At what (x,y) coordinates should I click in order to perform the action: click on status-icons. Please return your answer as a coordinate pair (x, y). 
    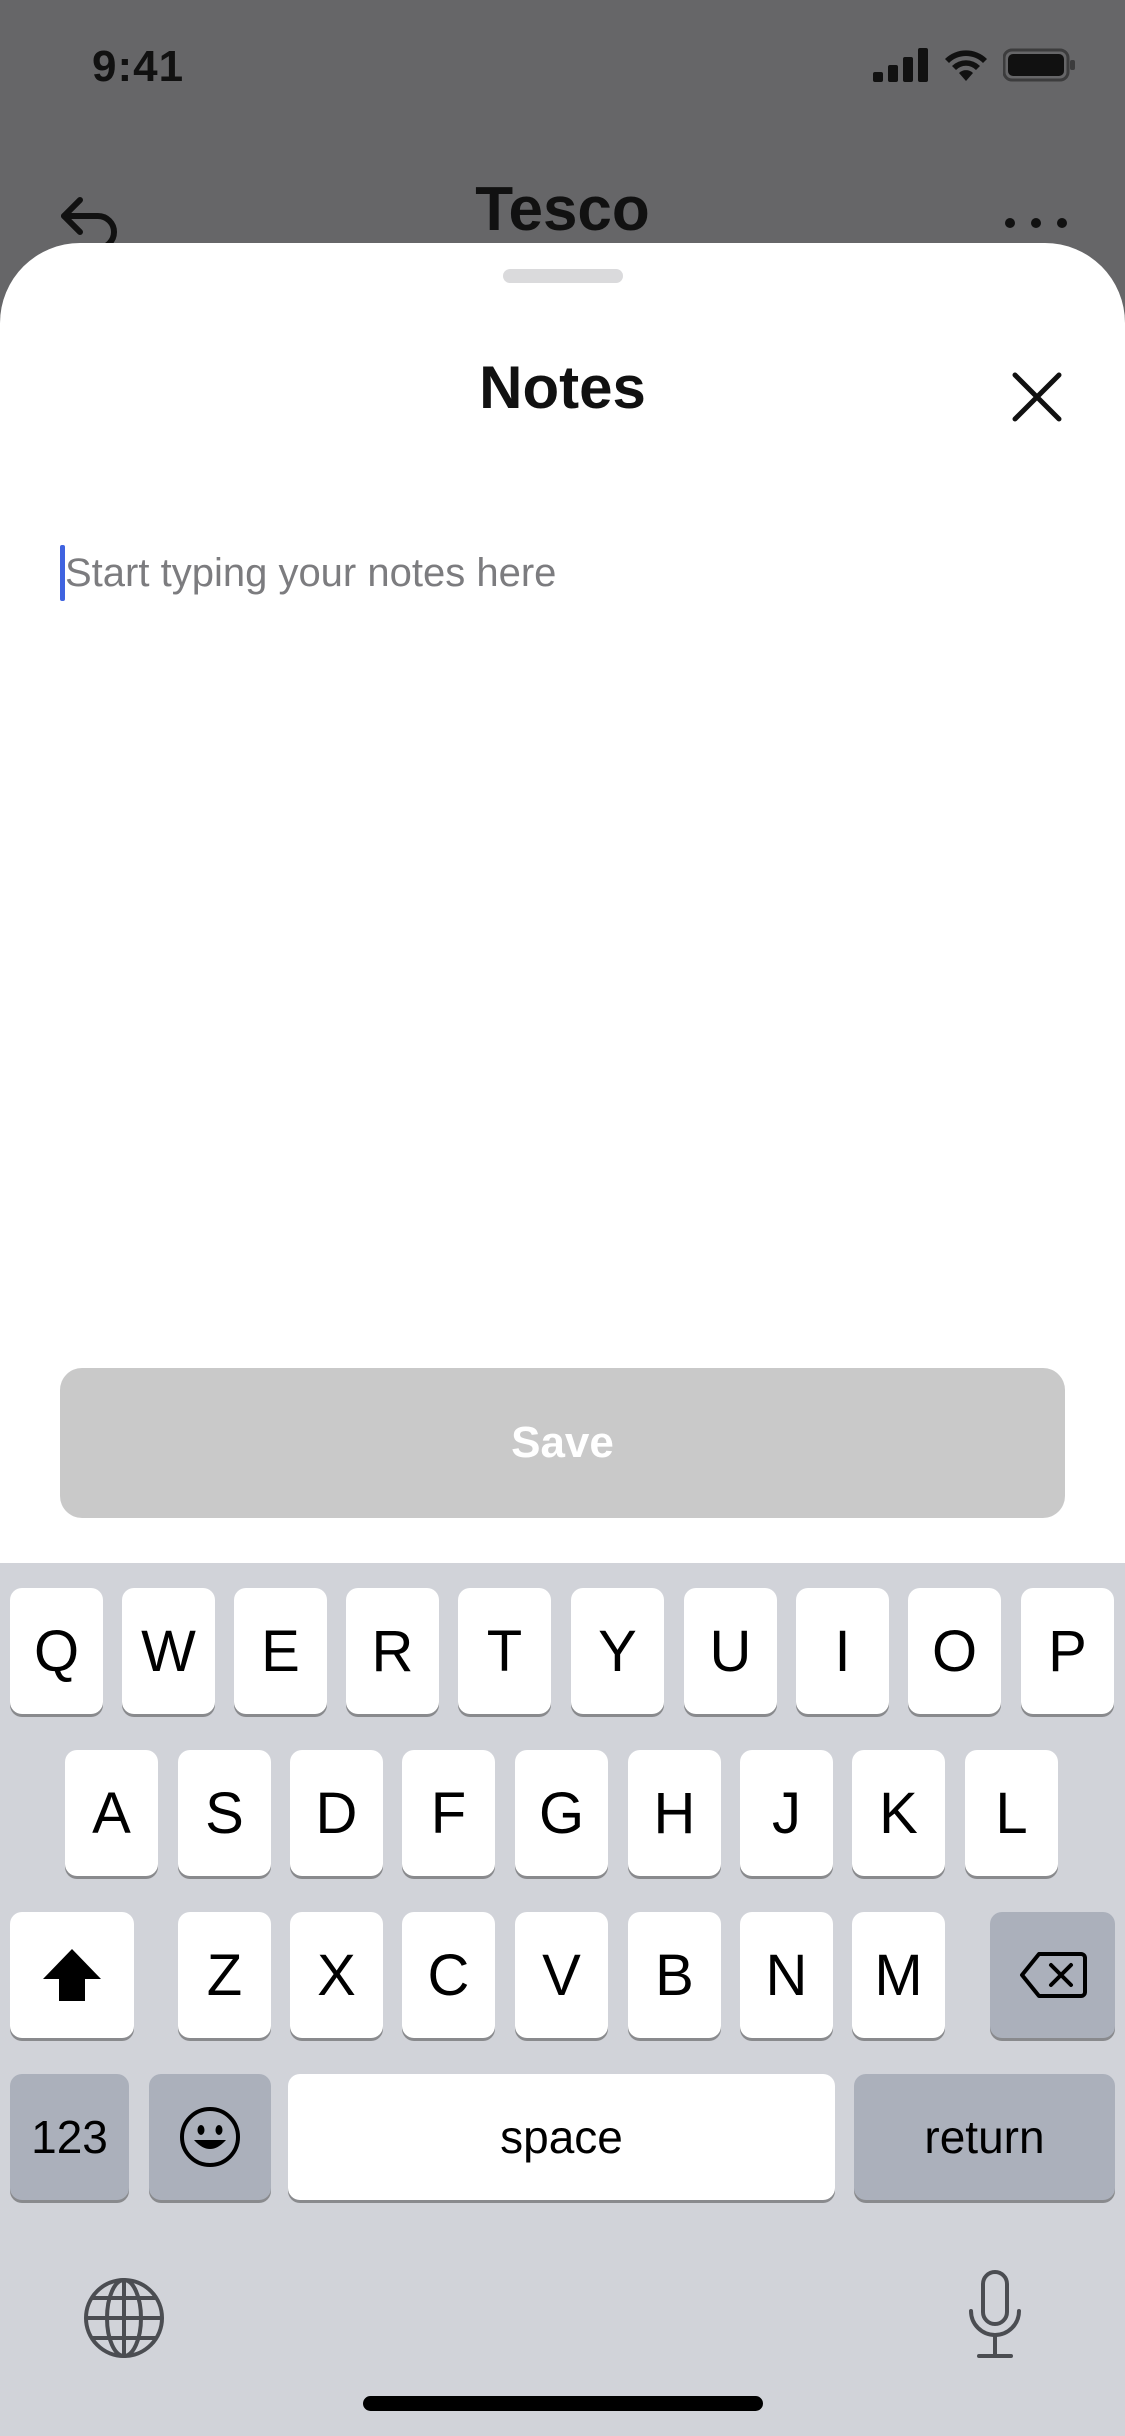
    Looking at the image, I should click on (975, 65).